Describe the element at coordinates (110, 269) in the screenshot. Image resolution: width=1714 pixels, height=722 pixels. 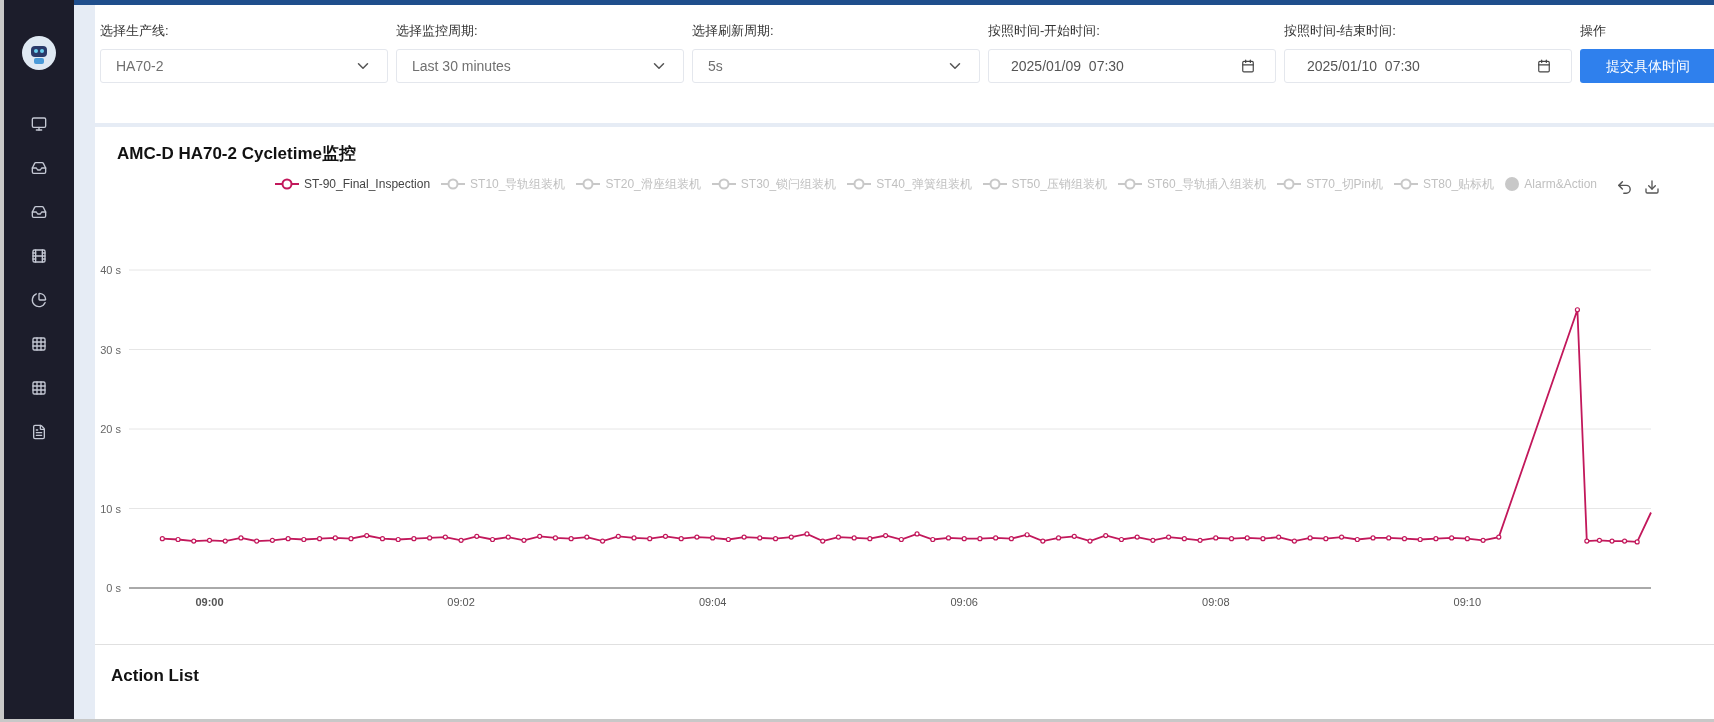
I see `y-tick-label: 40 s` at that location.